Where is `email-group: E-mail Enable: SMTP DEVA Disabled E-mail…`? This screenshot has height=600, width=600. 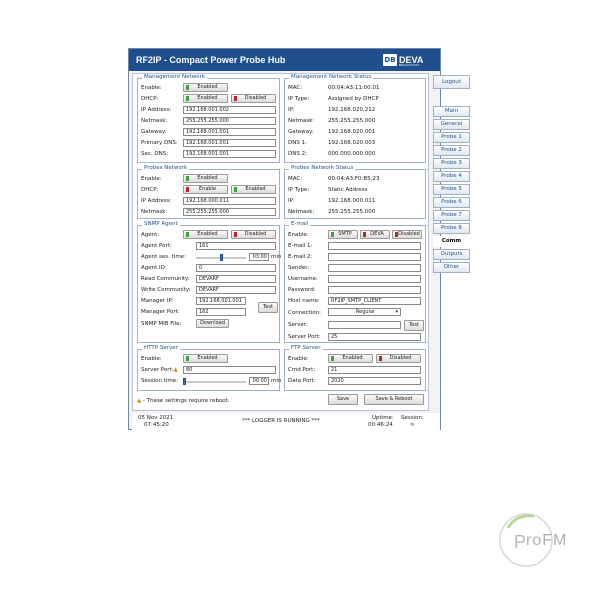 email-group: E-mail Enable: SMTP DEVA Disabled E-mail… is located at coordinates (355, 282).